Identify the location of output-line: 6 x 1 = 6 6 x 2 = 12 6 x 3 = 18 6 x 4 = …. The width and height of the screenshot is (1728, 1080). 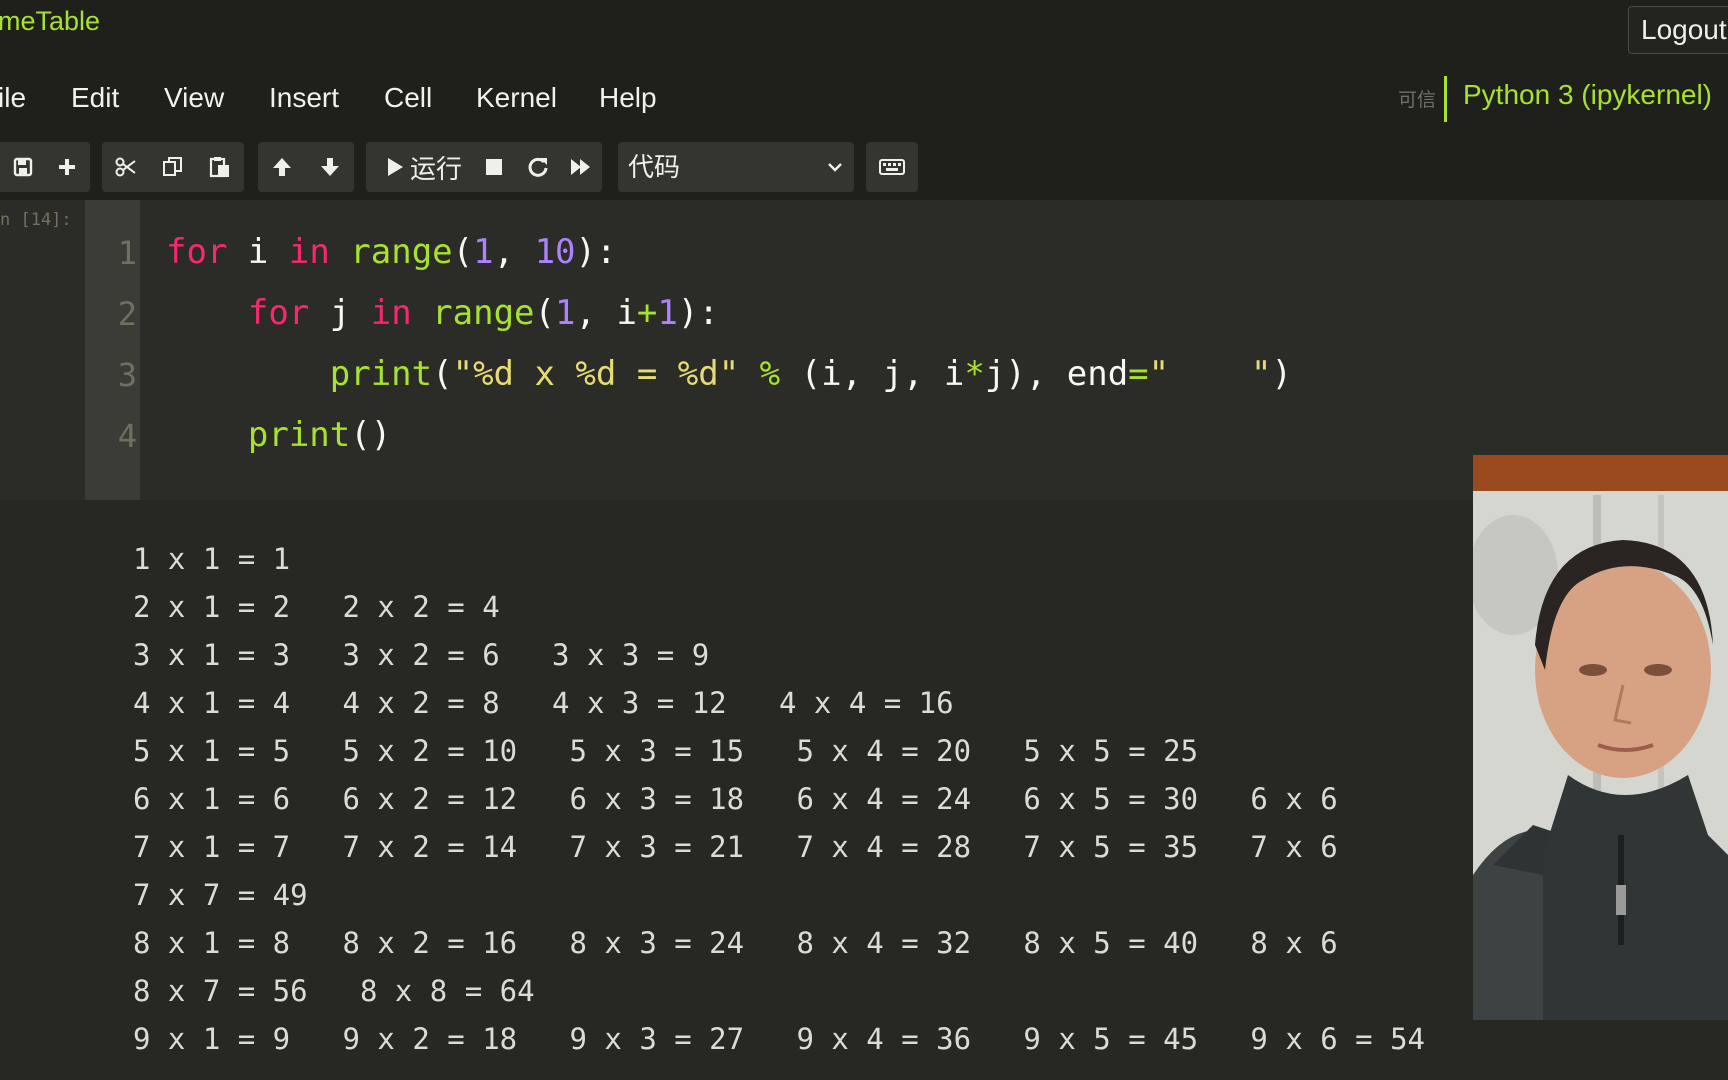
(735, 799).